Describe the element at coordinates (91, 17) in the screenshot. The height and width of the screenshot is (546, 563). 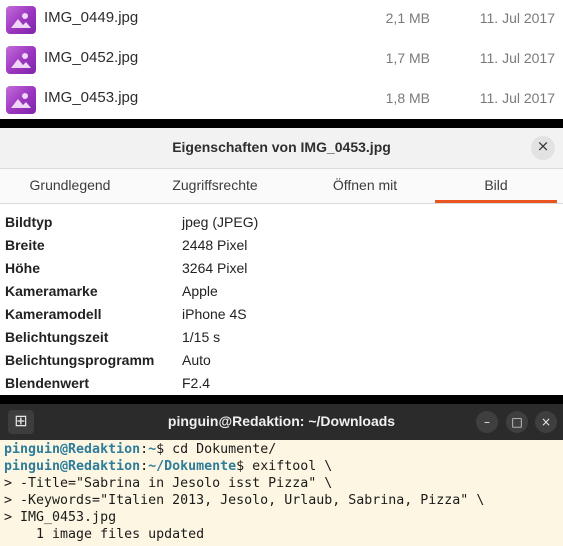
I see `file-name: IMG_0449.jpg` at that location.